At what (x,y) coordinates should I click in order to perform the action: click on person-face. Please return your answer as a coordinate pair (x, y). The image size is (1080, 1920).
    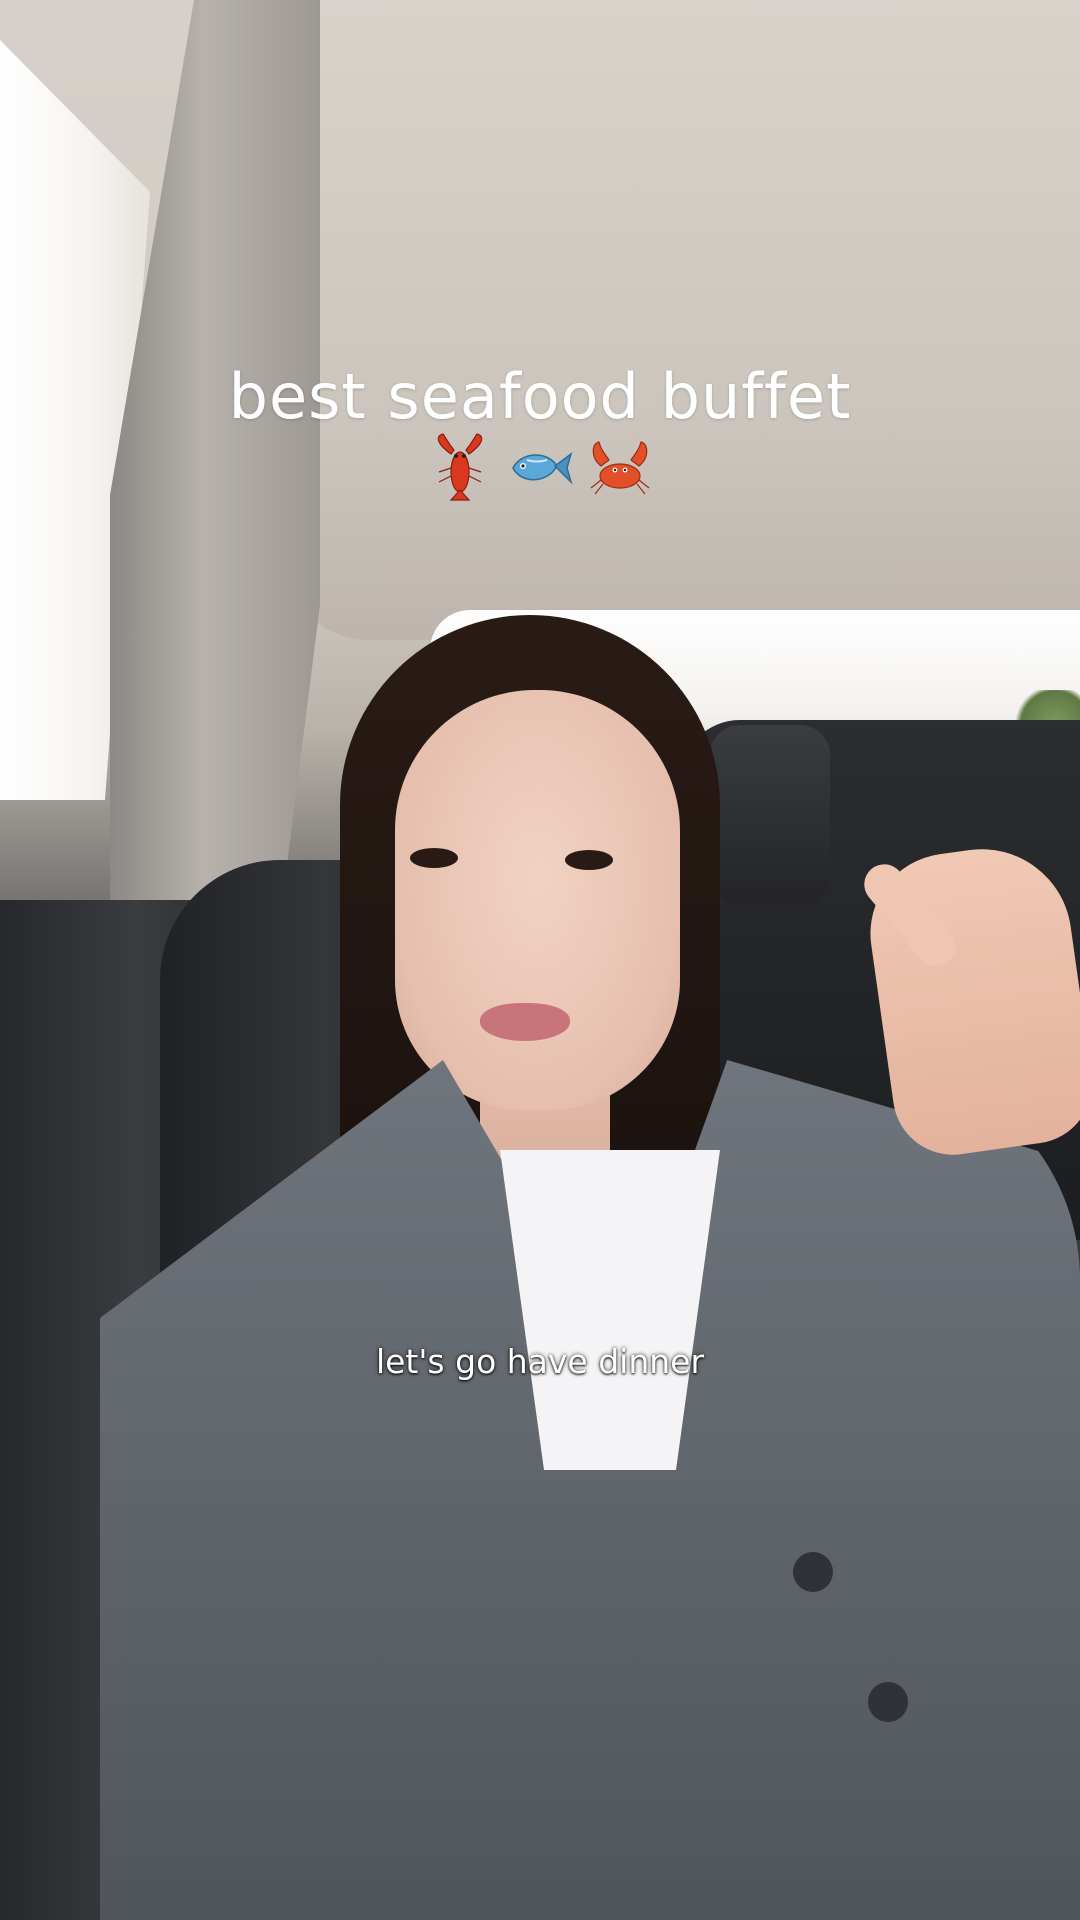
    Looking at the image, I should click on (537, 900).